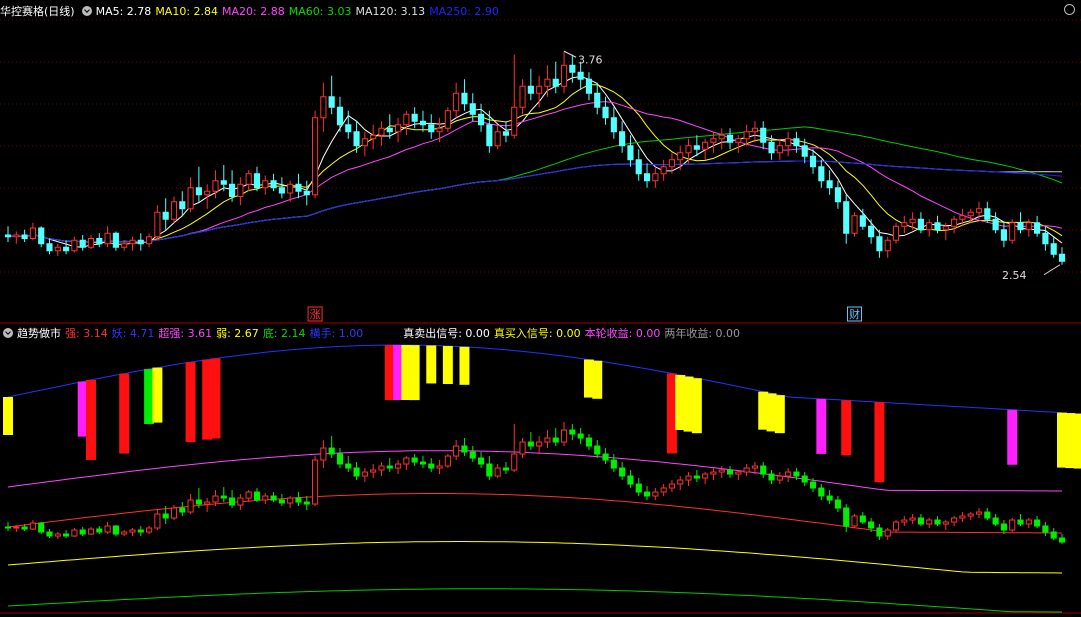 This screenshot has height=617, width=1081. Describe the element at coordinates (315, 314) in the screenshot. I see `event-marker-label: 涨` at that location.